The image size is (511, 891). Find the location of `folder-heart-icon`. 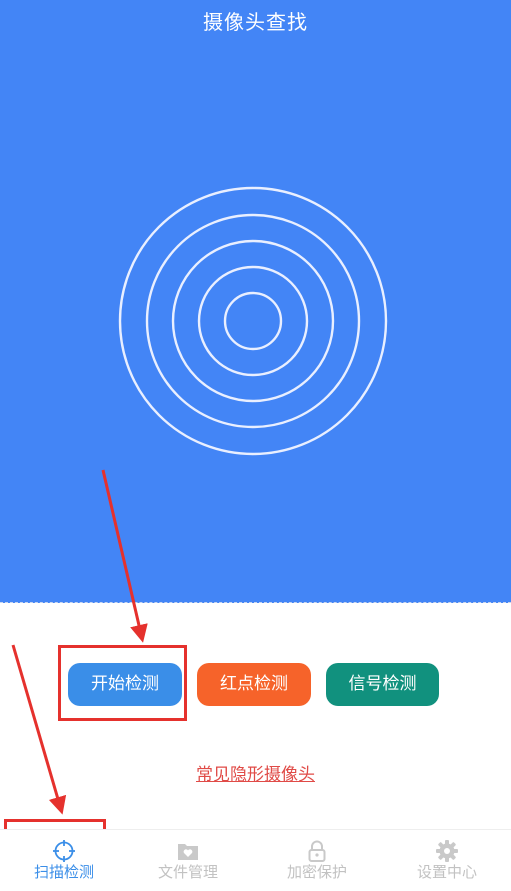

folder-heart-icon is located at coordinates (188, 852).